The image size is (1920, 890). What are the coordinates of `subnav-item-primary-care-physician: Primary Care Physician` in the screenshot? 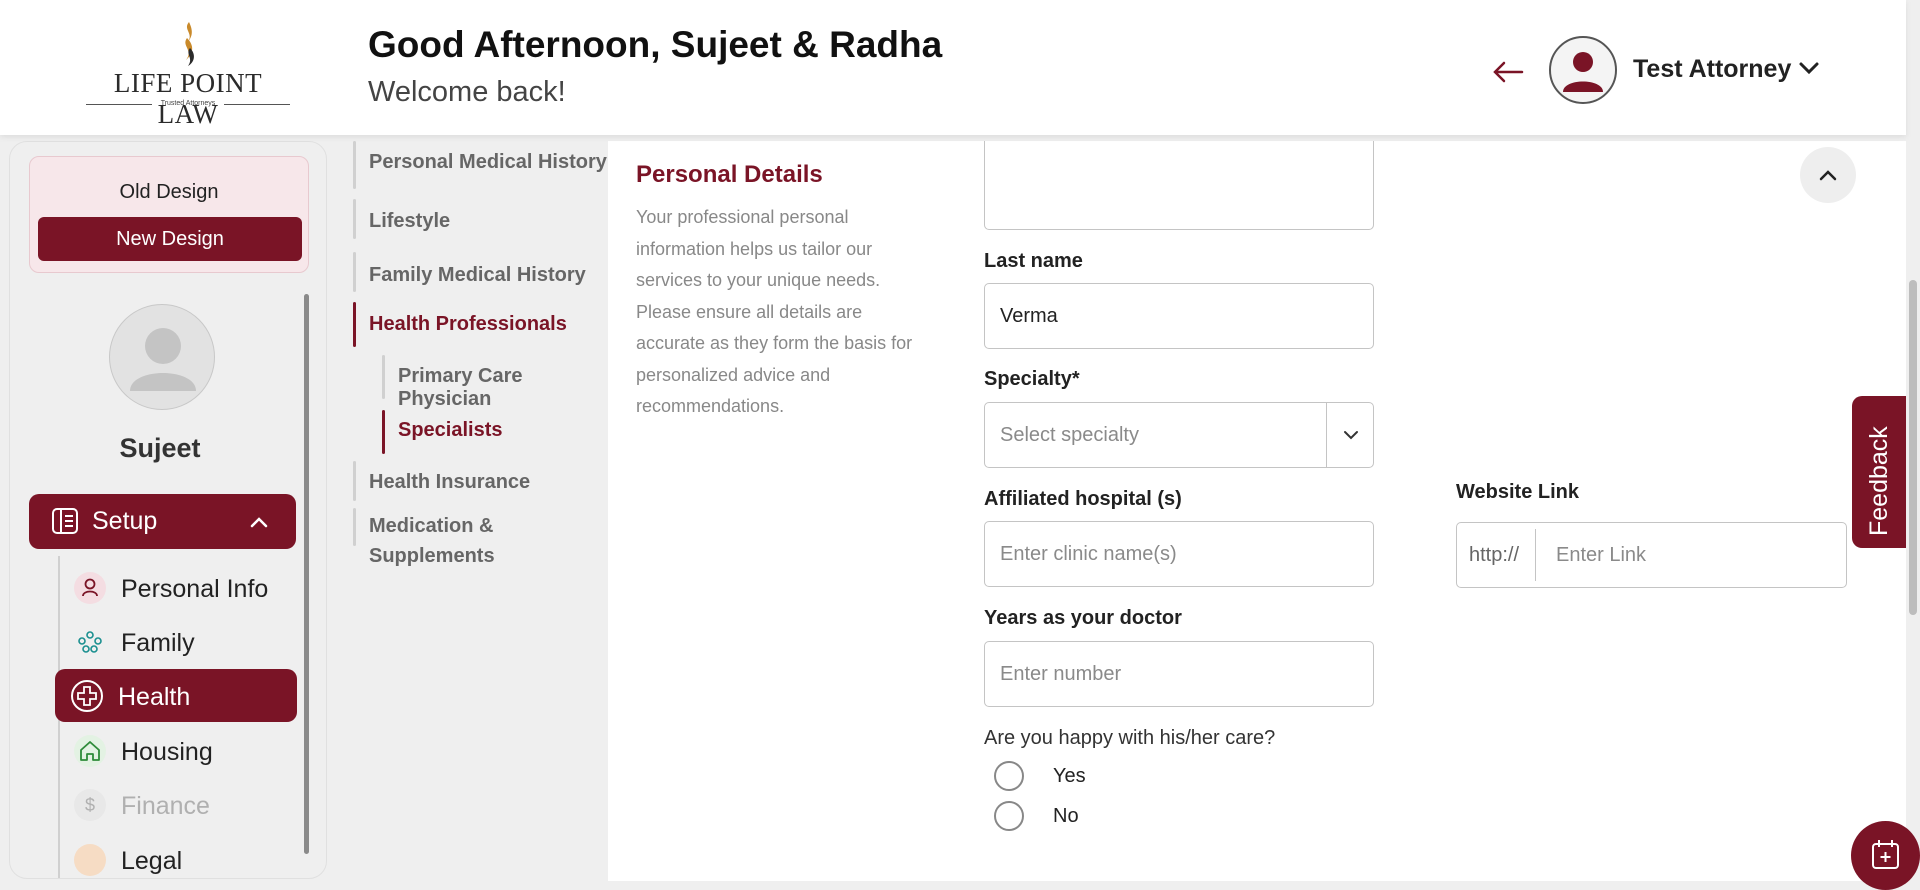 It's located at (503, 388).